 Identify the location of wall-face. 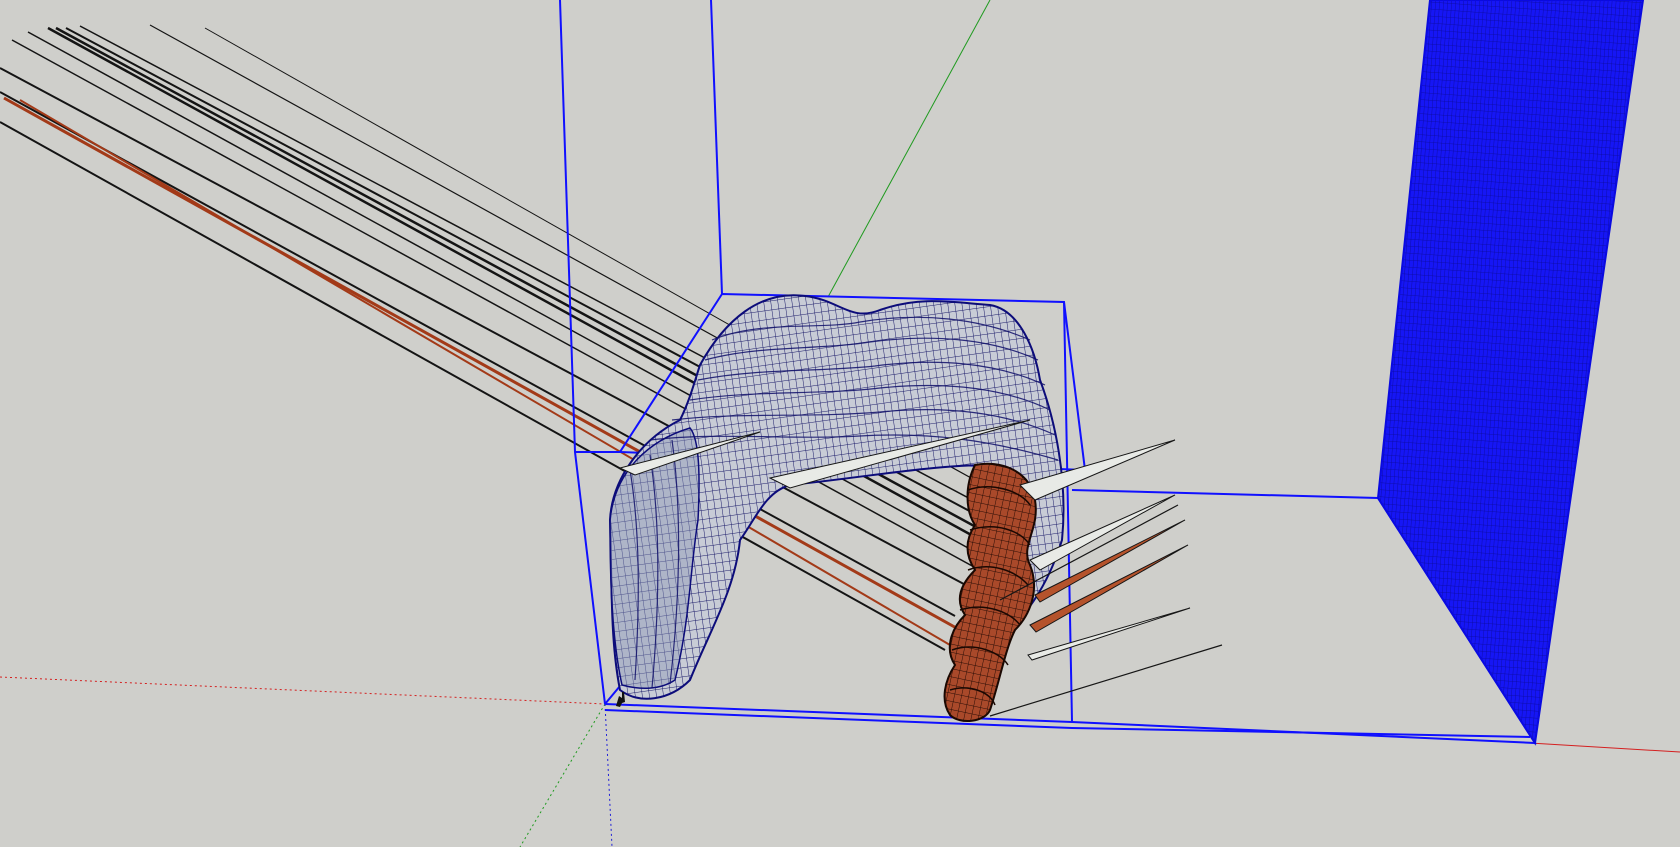
(1510, 373).